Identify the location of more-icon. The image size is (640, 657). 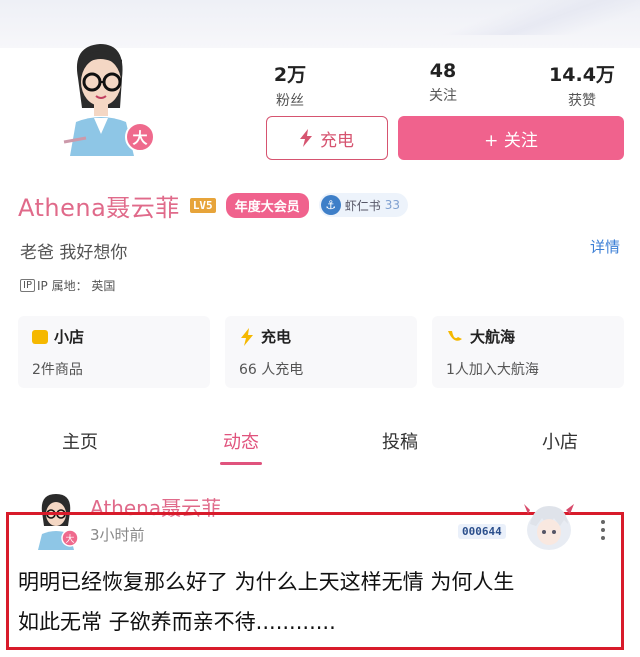
(603, 530).